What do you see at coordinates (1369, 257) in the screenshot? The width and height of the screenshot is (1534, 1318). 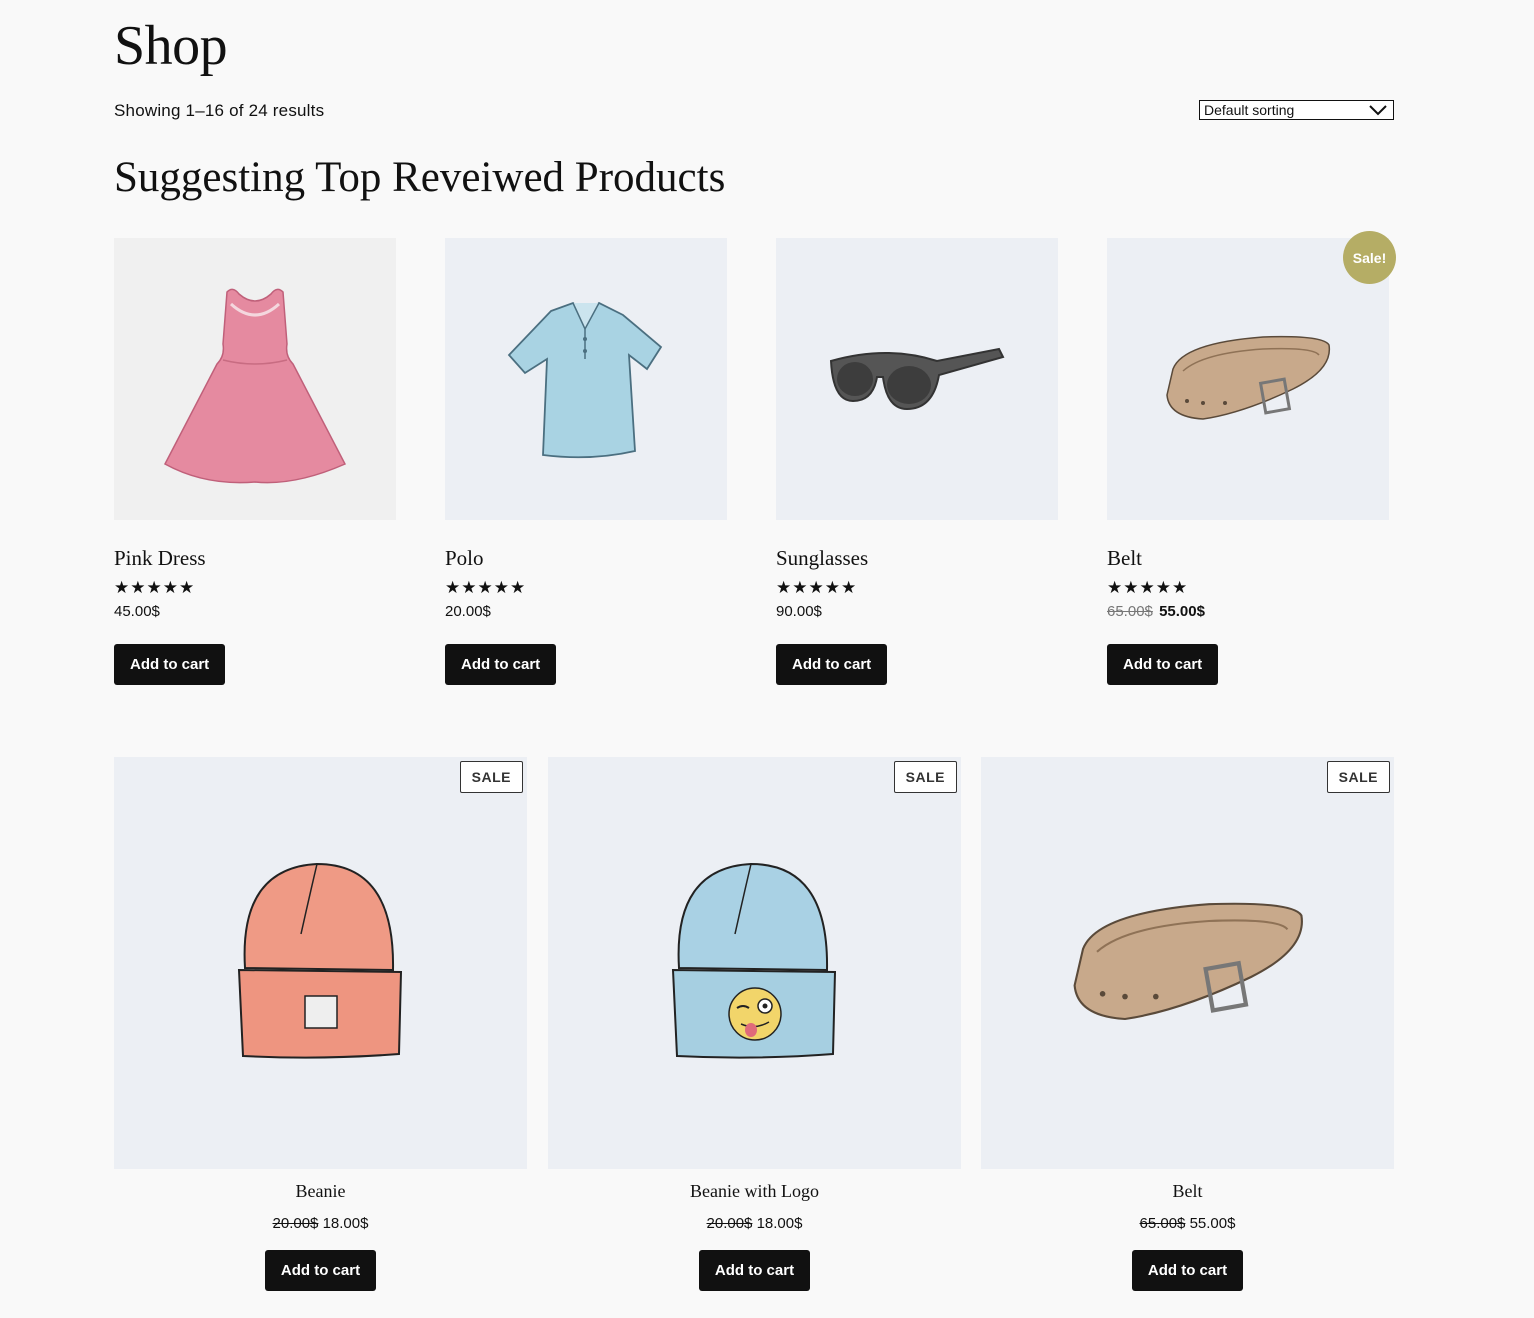 I see `sale-badge: Sale!` at bounding box center [1369, 257].